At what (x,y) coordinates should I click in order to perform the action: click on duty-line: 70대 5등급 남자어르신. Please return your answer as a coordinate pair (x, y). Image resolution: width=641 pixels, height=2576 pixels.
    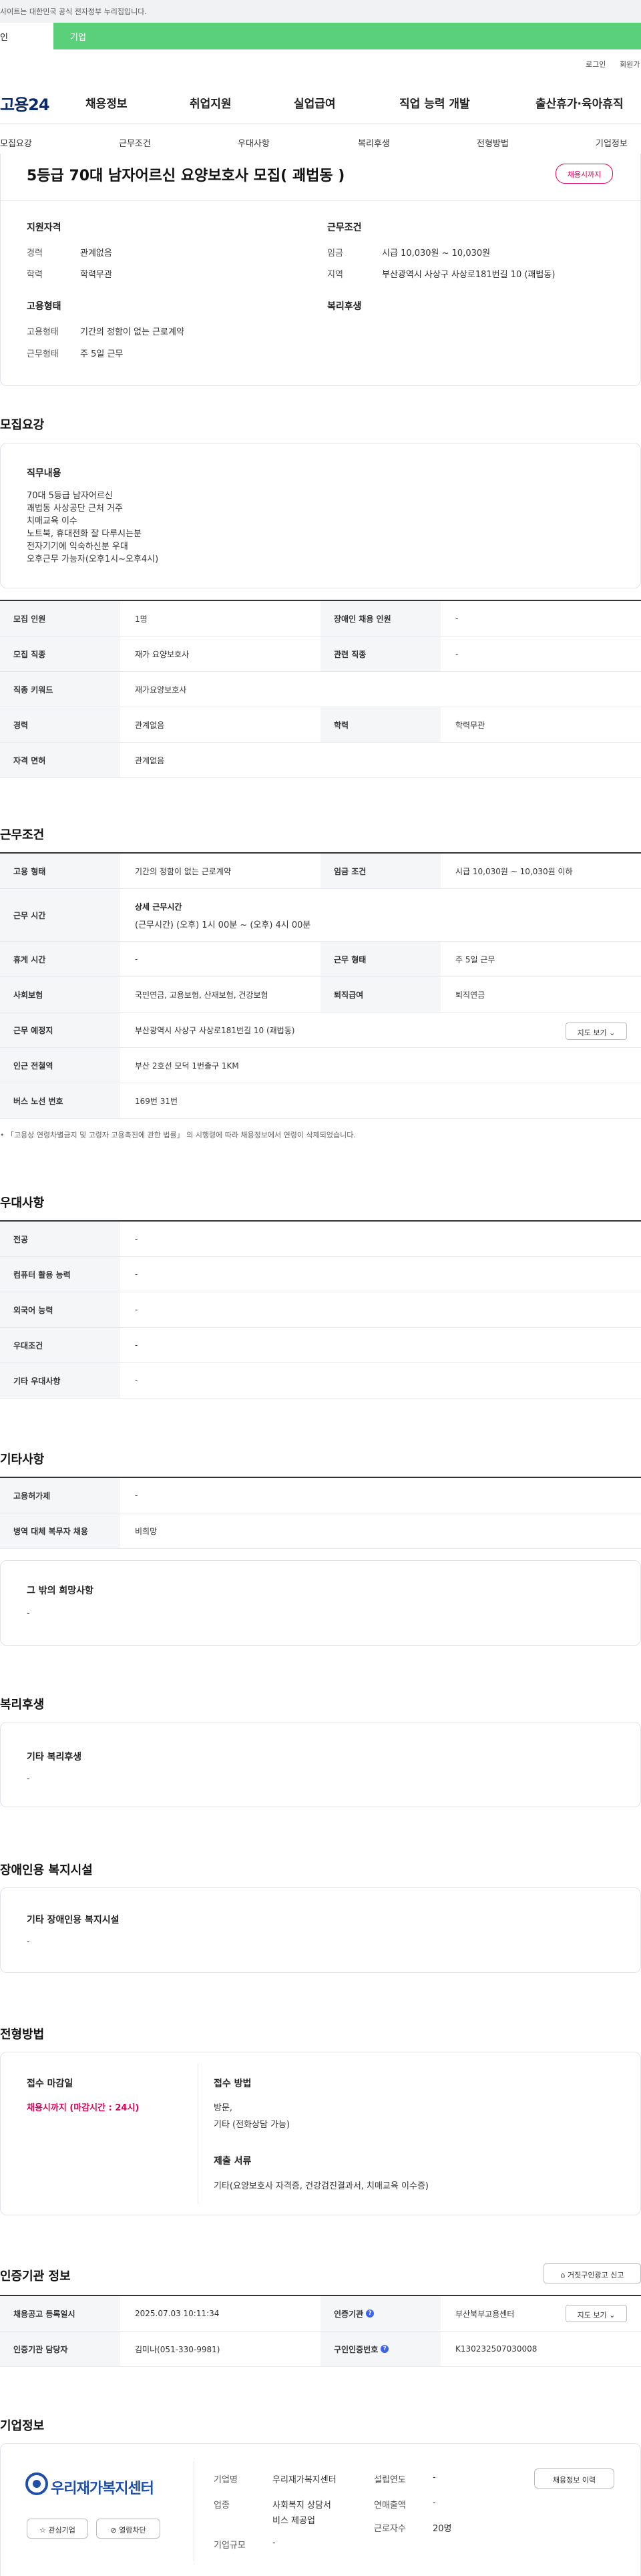
    Looking at the image, I should click on (70, 496).